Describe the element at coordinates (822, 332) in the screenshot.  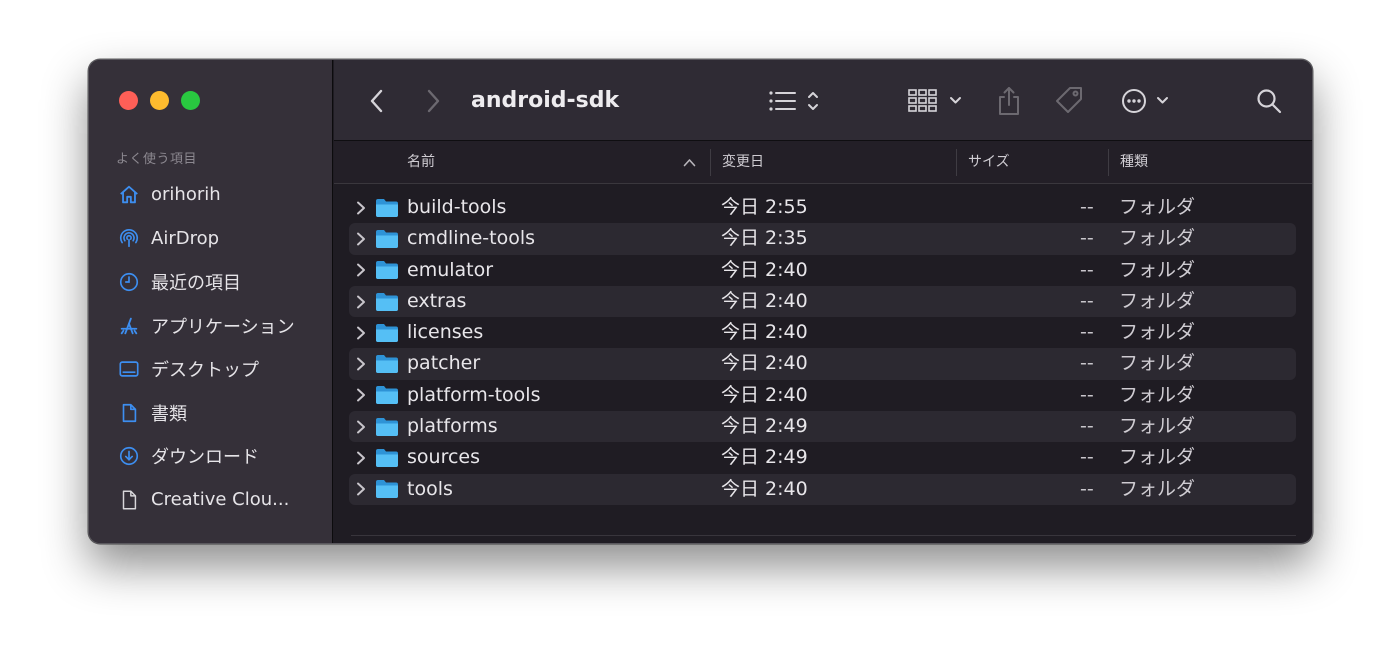
I see `table-row: licenses 今日 2:40 -- フォルダ` at that location.